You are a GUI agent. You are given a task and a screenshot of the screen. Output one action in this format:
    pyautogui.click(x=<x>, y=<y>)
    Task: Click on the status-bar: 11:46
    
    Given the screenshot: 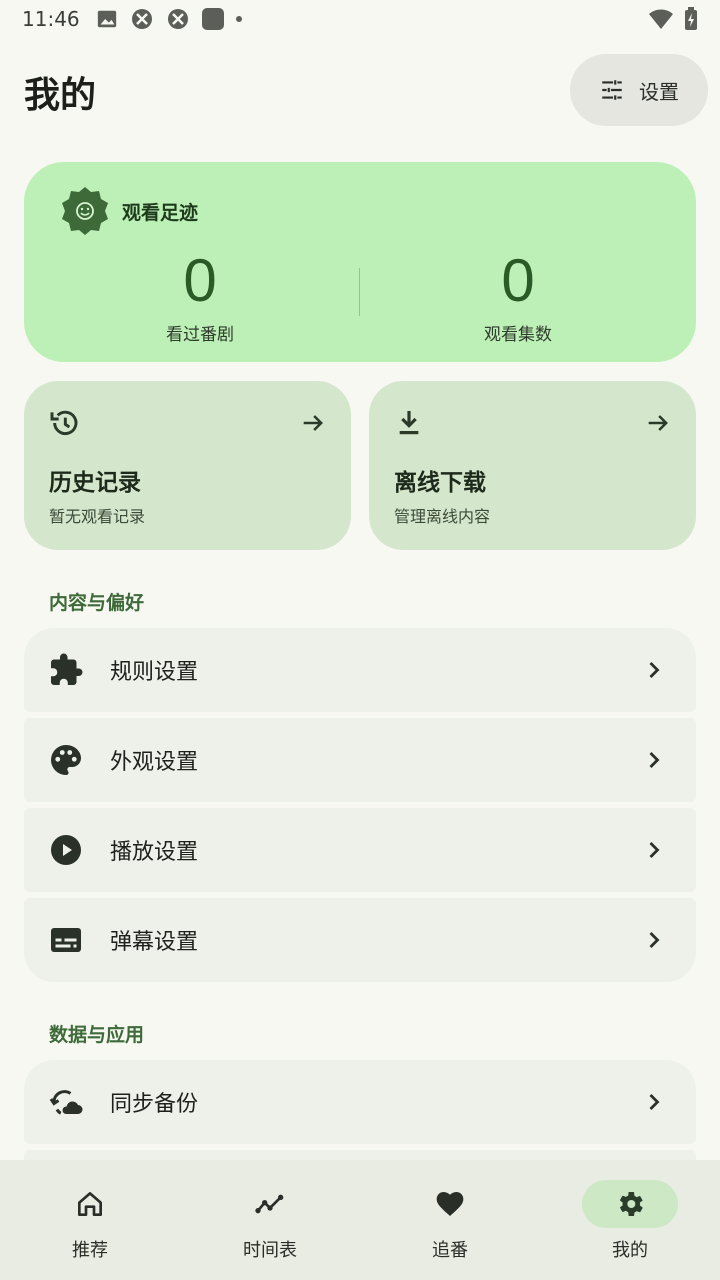 What is the action you would take?
    pyautogui.click(x=360, y=19)
    